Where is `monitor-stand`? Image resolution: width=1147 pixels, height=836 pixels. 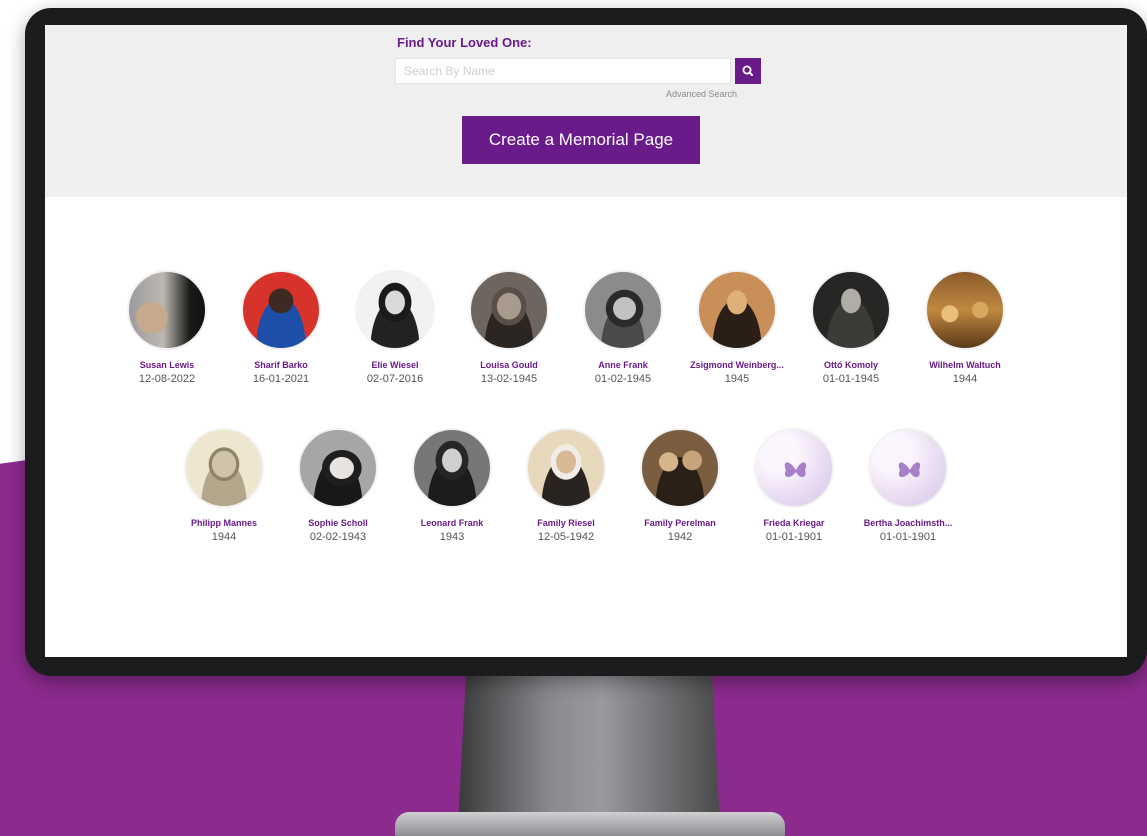 monitor-stand is located at coordinates (589, 751).